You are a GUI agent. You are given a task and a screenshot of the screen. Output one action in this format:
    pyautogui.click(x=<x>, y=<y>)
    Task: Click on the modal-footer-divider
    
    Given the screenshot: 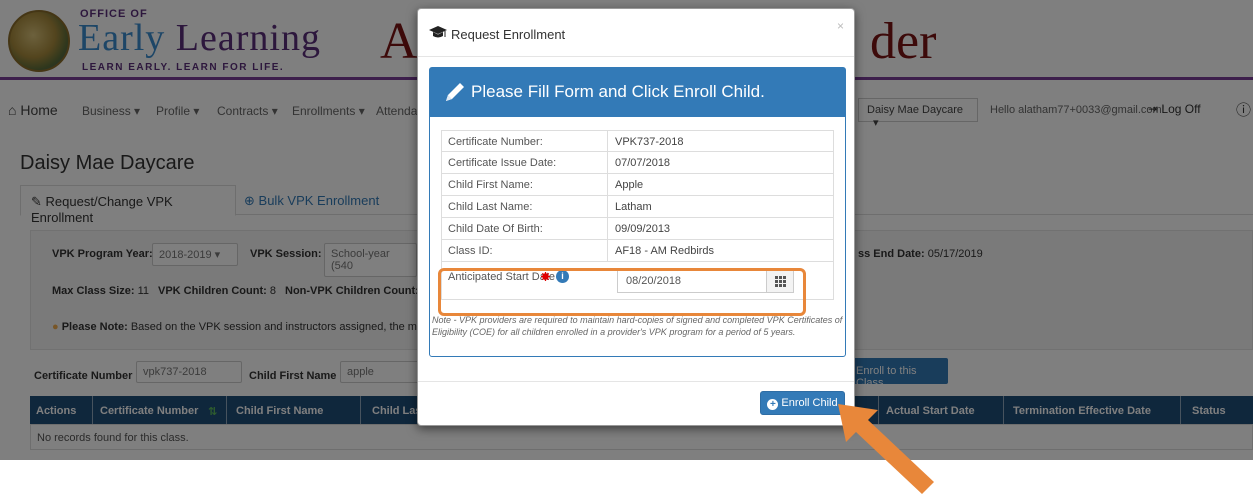 What is the action you would take?
    pyautogui.click(x=636, y=381)
    